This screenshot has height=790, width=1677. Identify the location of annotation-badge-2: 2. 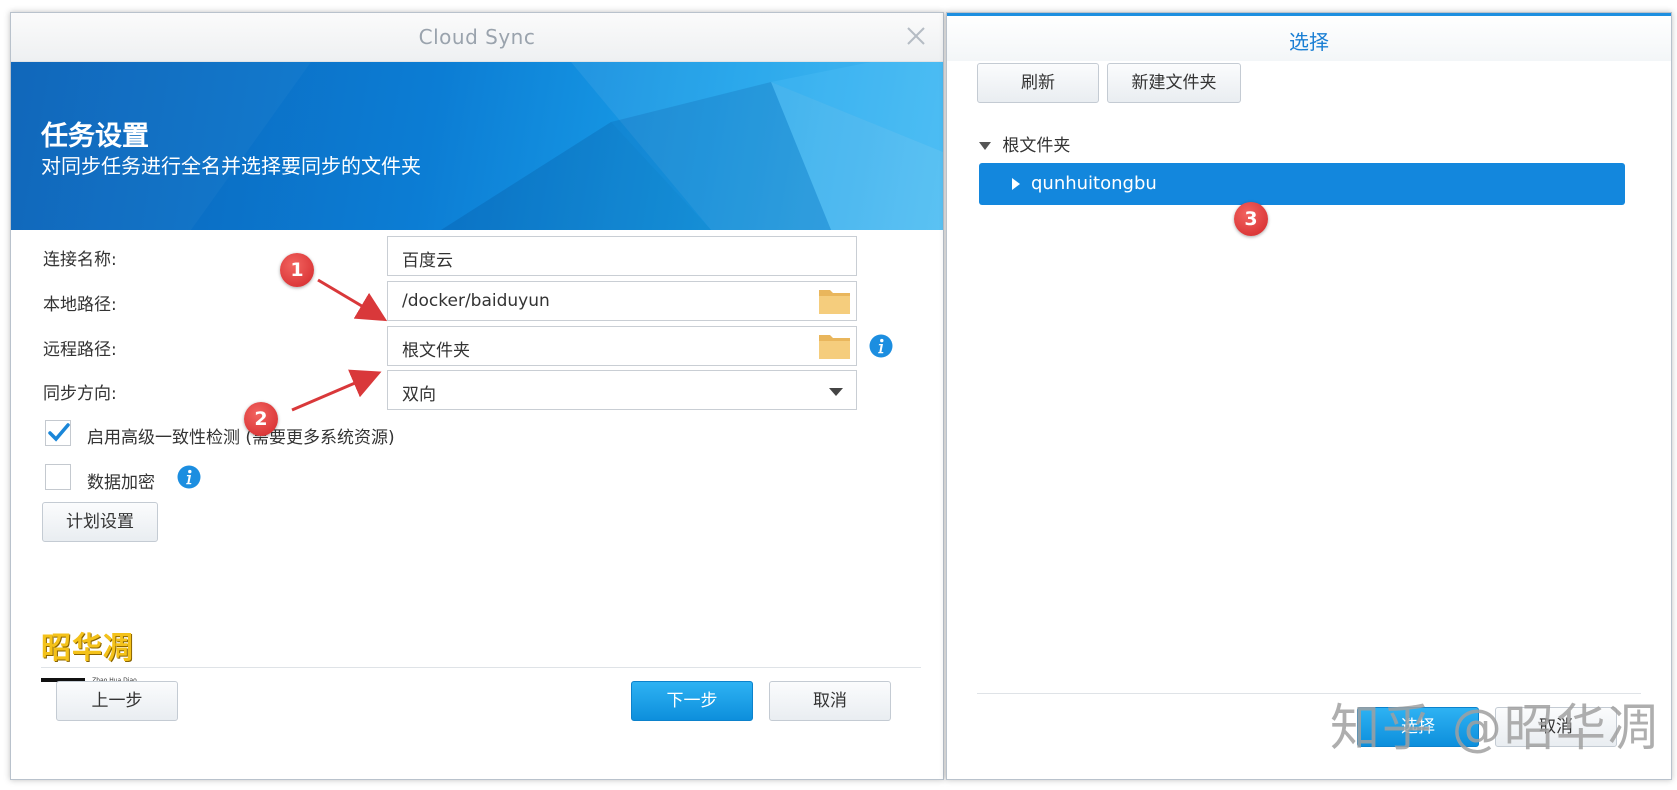
(261, 419).